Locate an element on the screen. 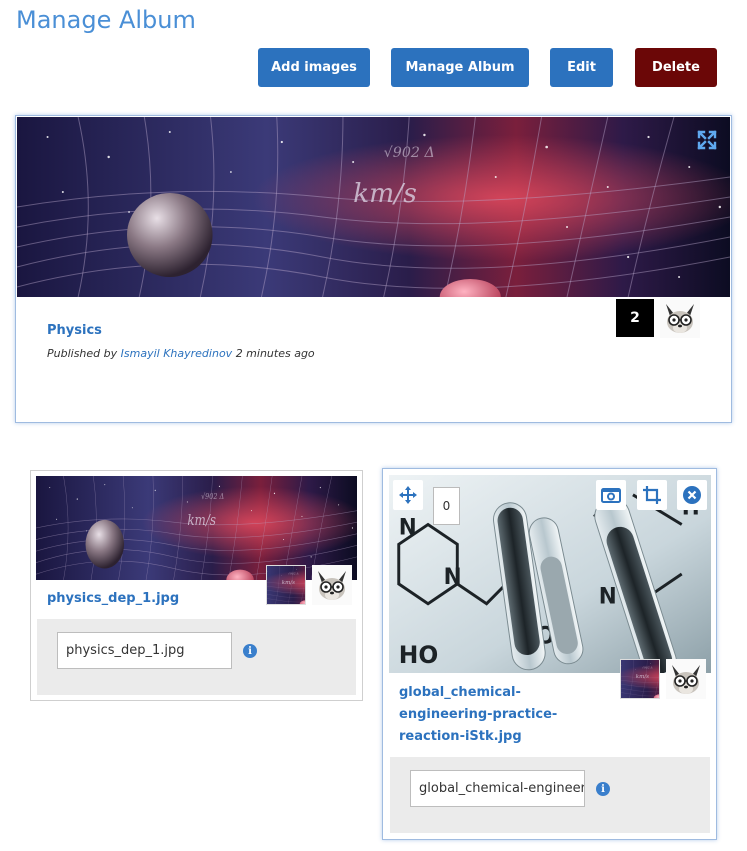  image-title-line: engineering-practice- is located at coordinates (478, 714).